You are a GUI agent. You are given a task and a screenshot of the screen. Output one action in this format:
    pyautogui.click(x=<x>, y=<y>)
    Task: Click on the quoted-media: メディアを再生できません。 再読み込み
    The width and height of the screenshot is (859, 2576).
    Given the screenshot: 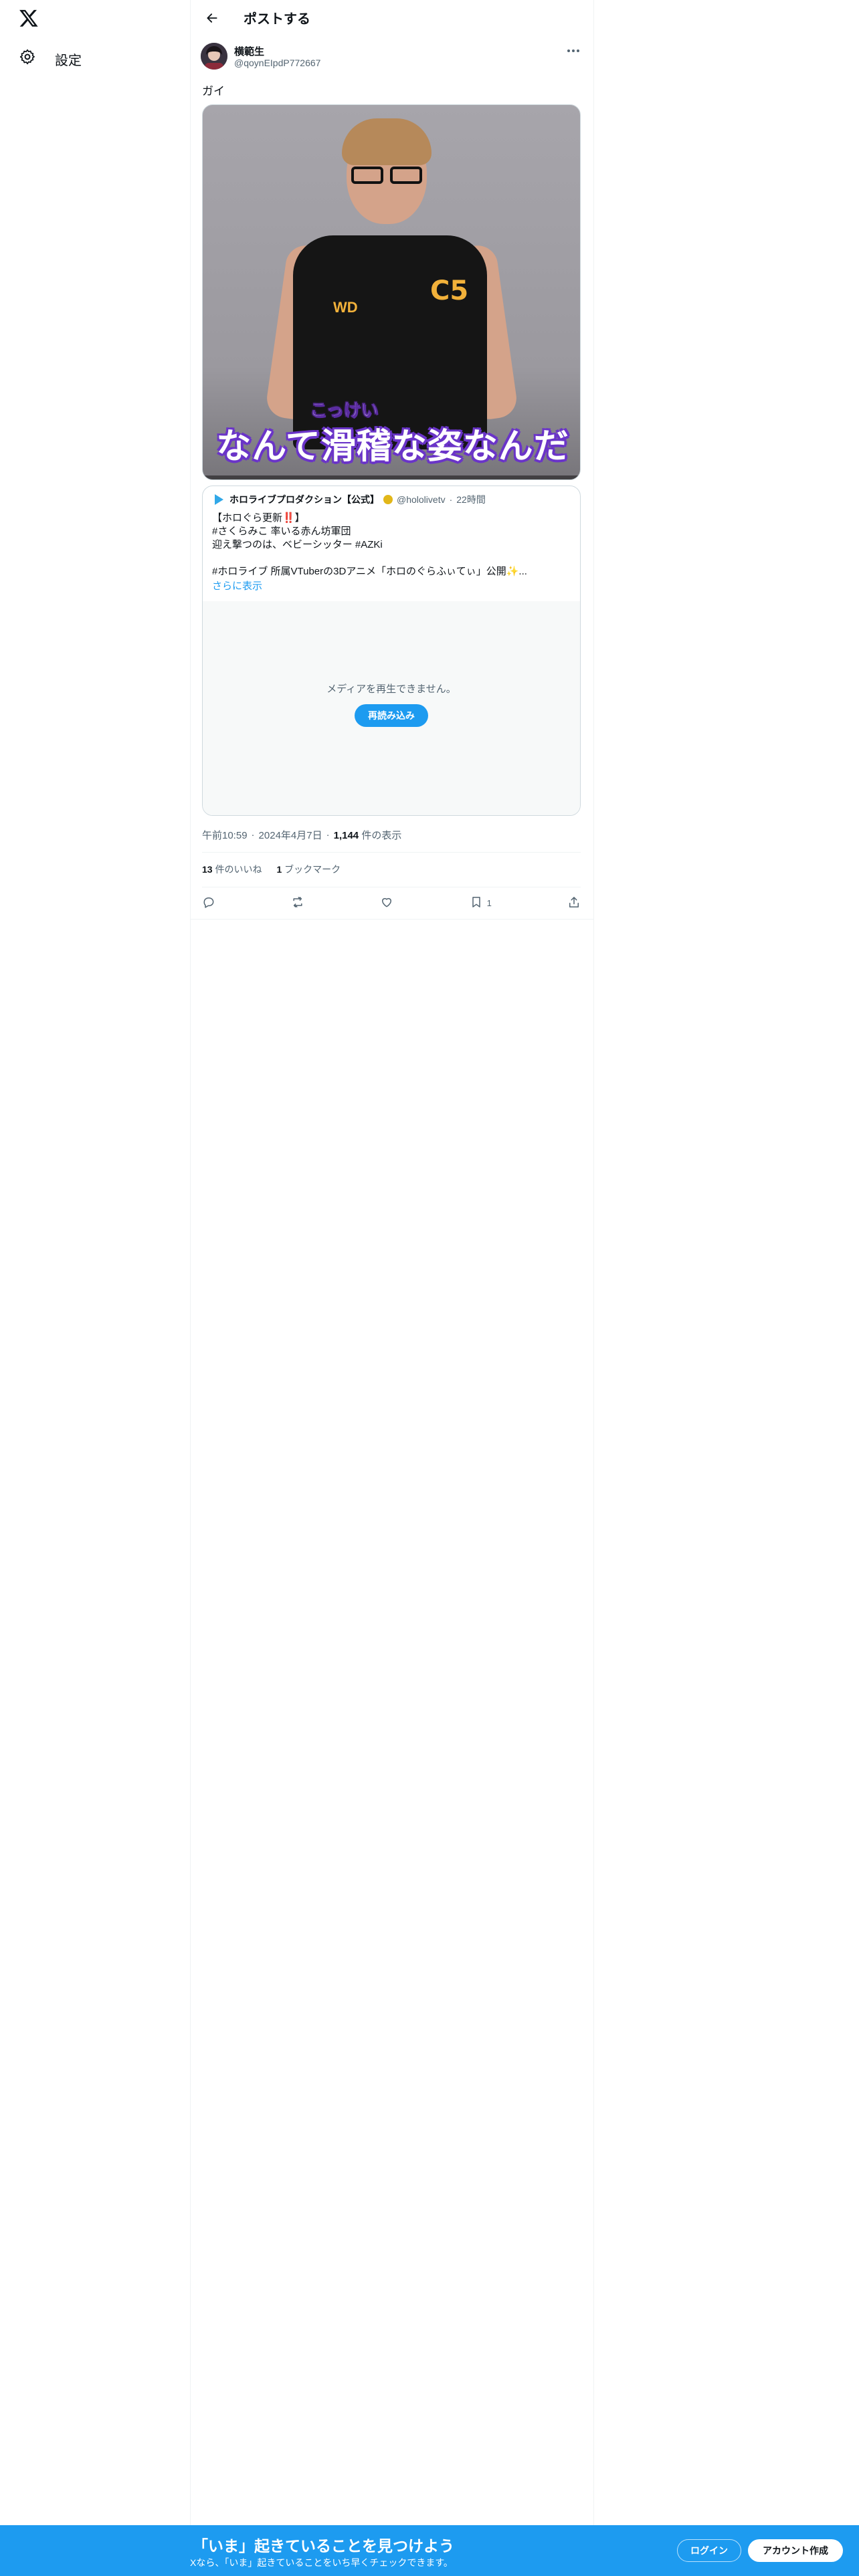 What is the action you would take?
    pyautogui.click(x=391, y=708)
    